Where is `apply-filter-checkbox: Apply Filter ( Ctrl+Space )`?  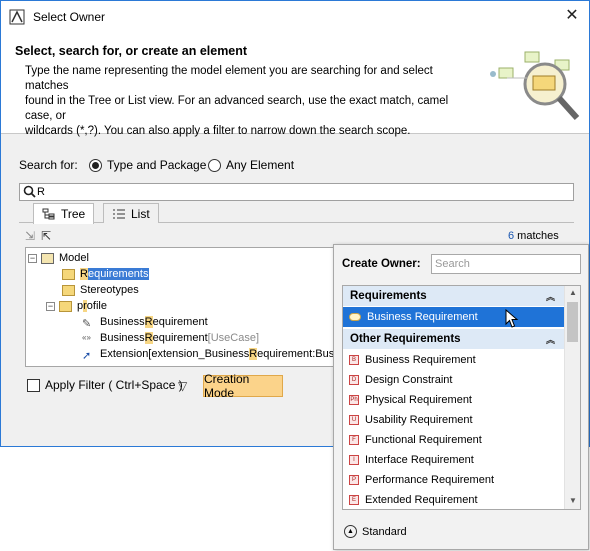
apply-filter-checkbox: Apply Filter ( Ctrl+Space ) is located at coordinates (105, 385).